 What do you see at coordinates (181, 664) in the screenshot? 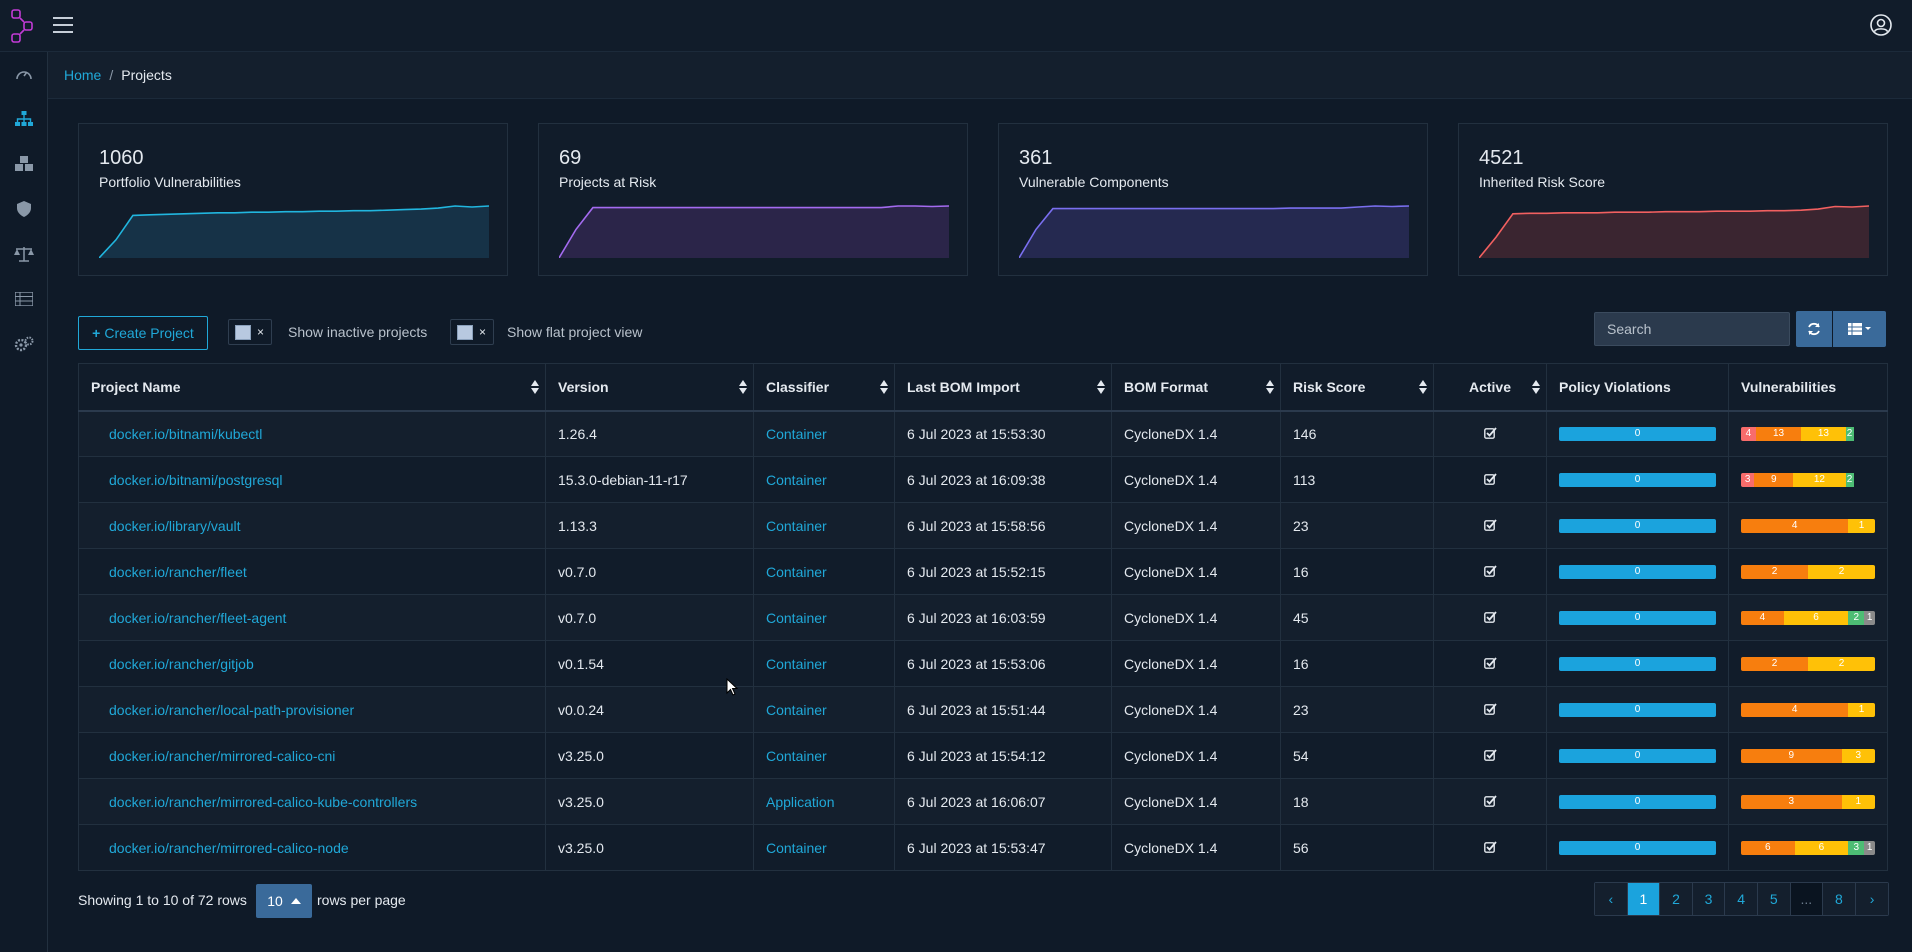
I see `project-link: docker.io/rancher/gitjob` at bounding box center [181, 664].